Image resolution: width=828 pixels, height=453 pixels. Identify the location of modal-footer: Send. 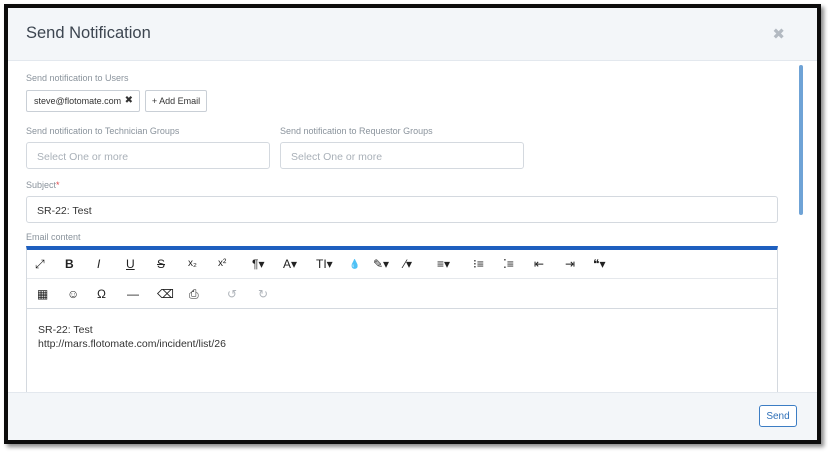
(412, 416).